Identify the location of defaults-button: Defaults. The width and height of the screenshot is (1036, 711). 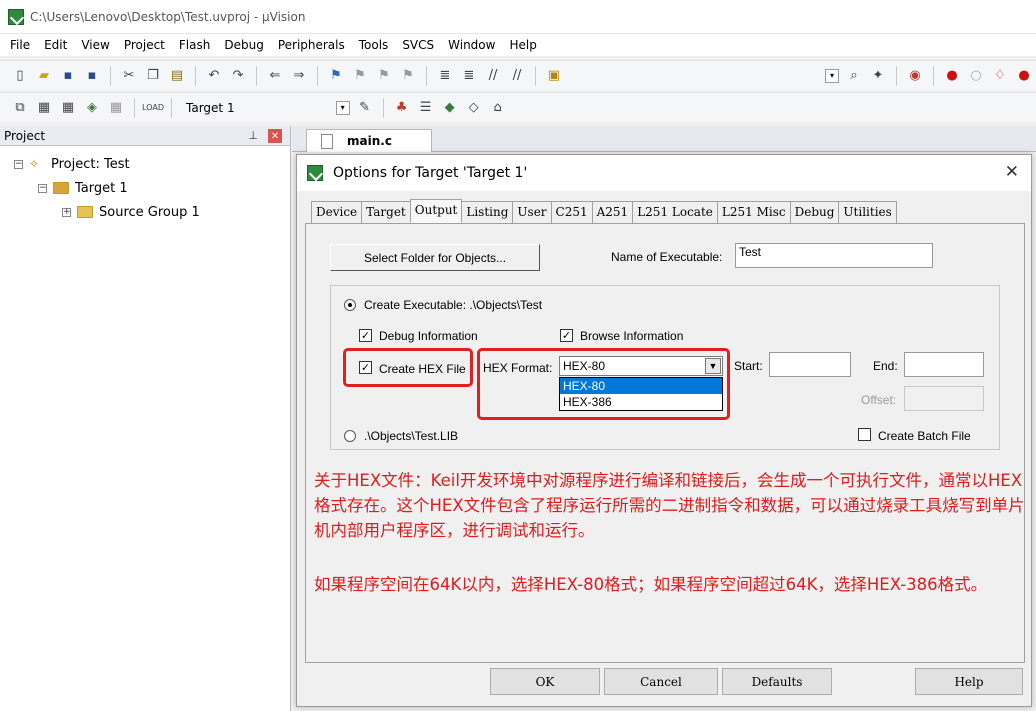
(777, 681).